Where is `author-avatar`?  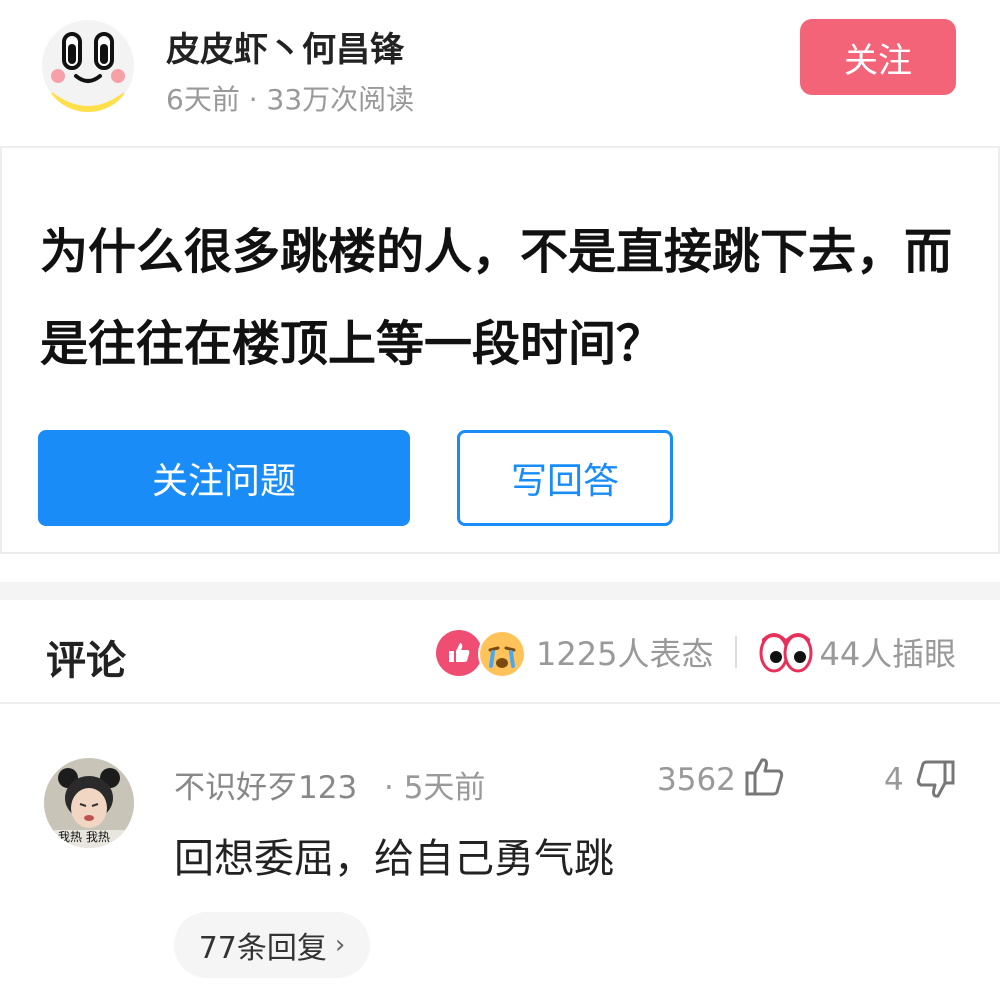
author-avatar is located at coordinates (88, 66).